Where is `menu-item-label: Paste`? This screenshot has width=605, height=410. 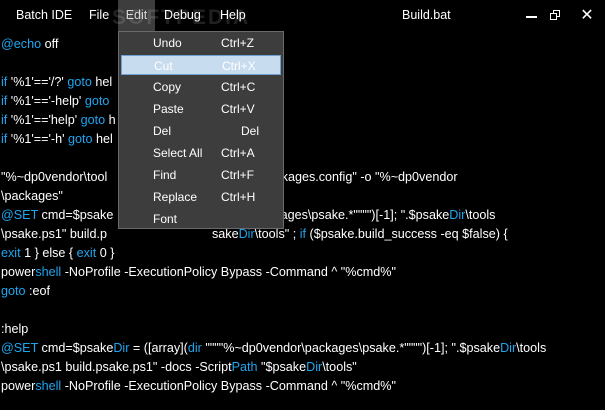 menu-item-label: Paste is located at coordinates (168, 109).